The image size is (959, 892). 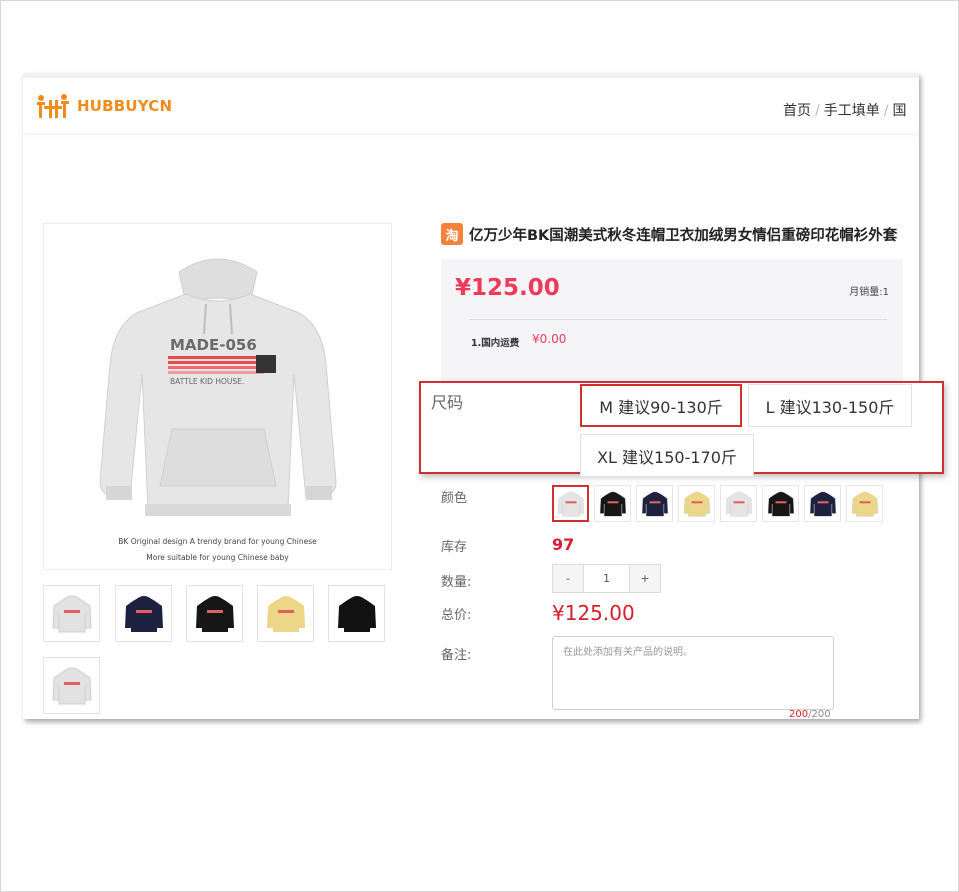 What do you see at coordinates (830, 405) in the screenshot?
I see `size-option-l: L 建议130-150斤` at bounding box center [830, 405].